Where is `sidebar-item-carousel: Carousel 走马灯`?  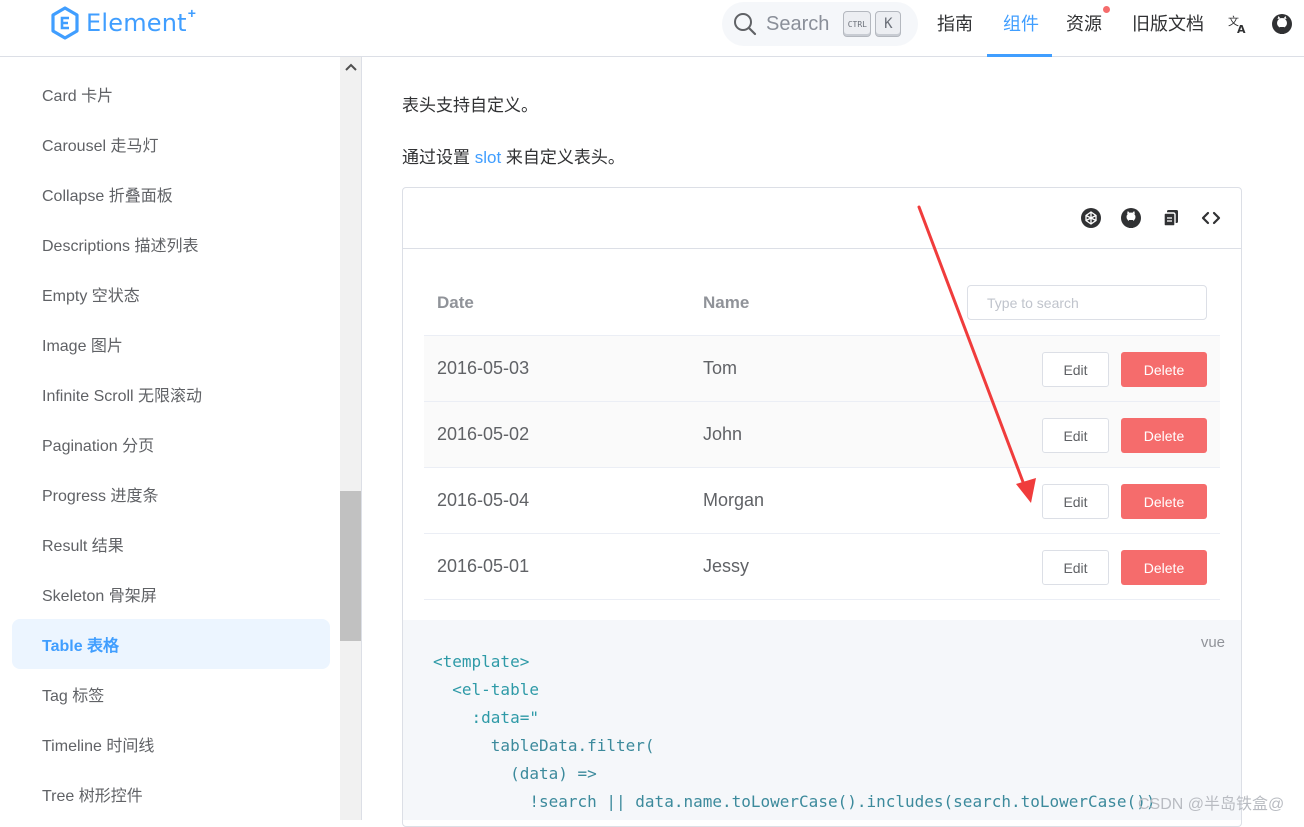 sidebar-item-carousel: Carousel 走马灯 is located at coordinates (171, 144).